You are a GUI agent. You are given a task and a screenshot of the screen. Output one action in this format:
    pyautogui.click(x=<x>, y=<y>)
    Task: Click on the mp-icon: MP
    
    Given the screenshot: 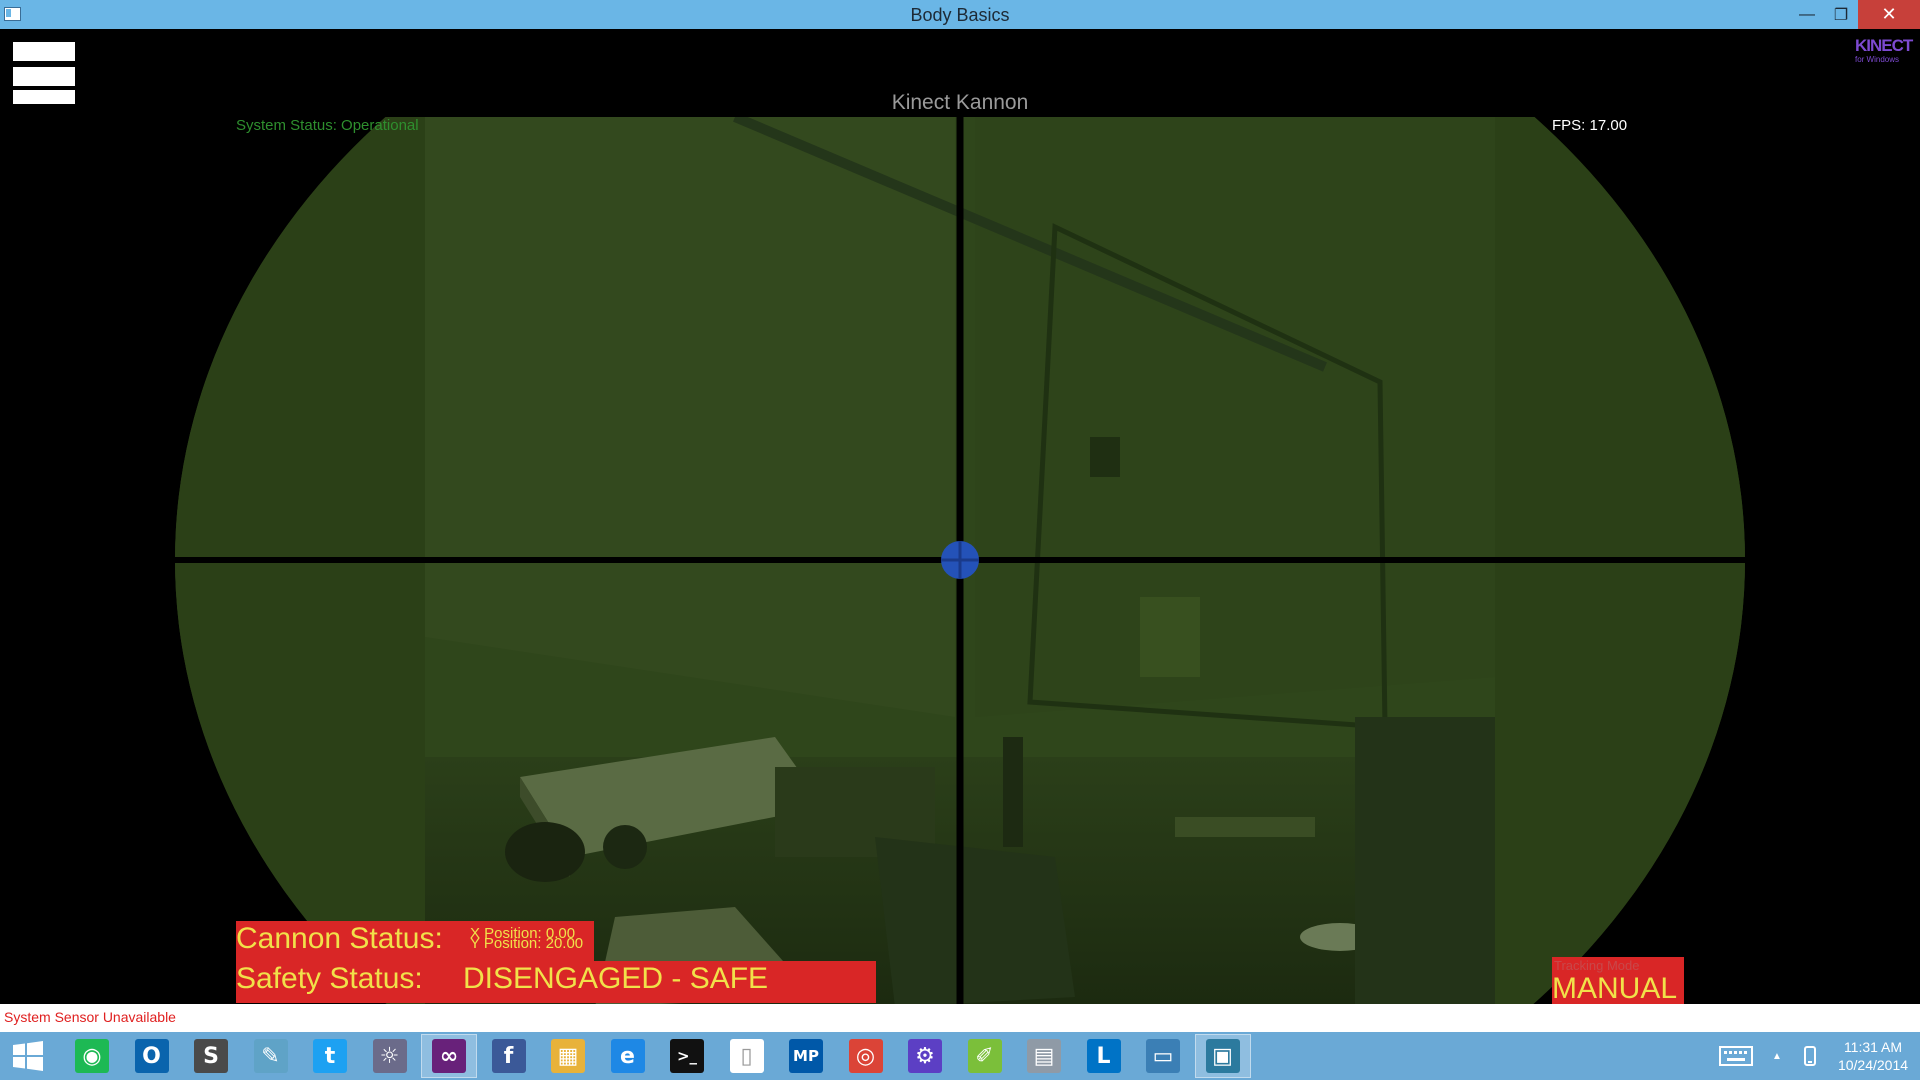 What is the action you would take?
    pyautogui.click(x=806, y=1056)
    